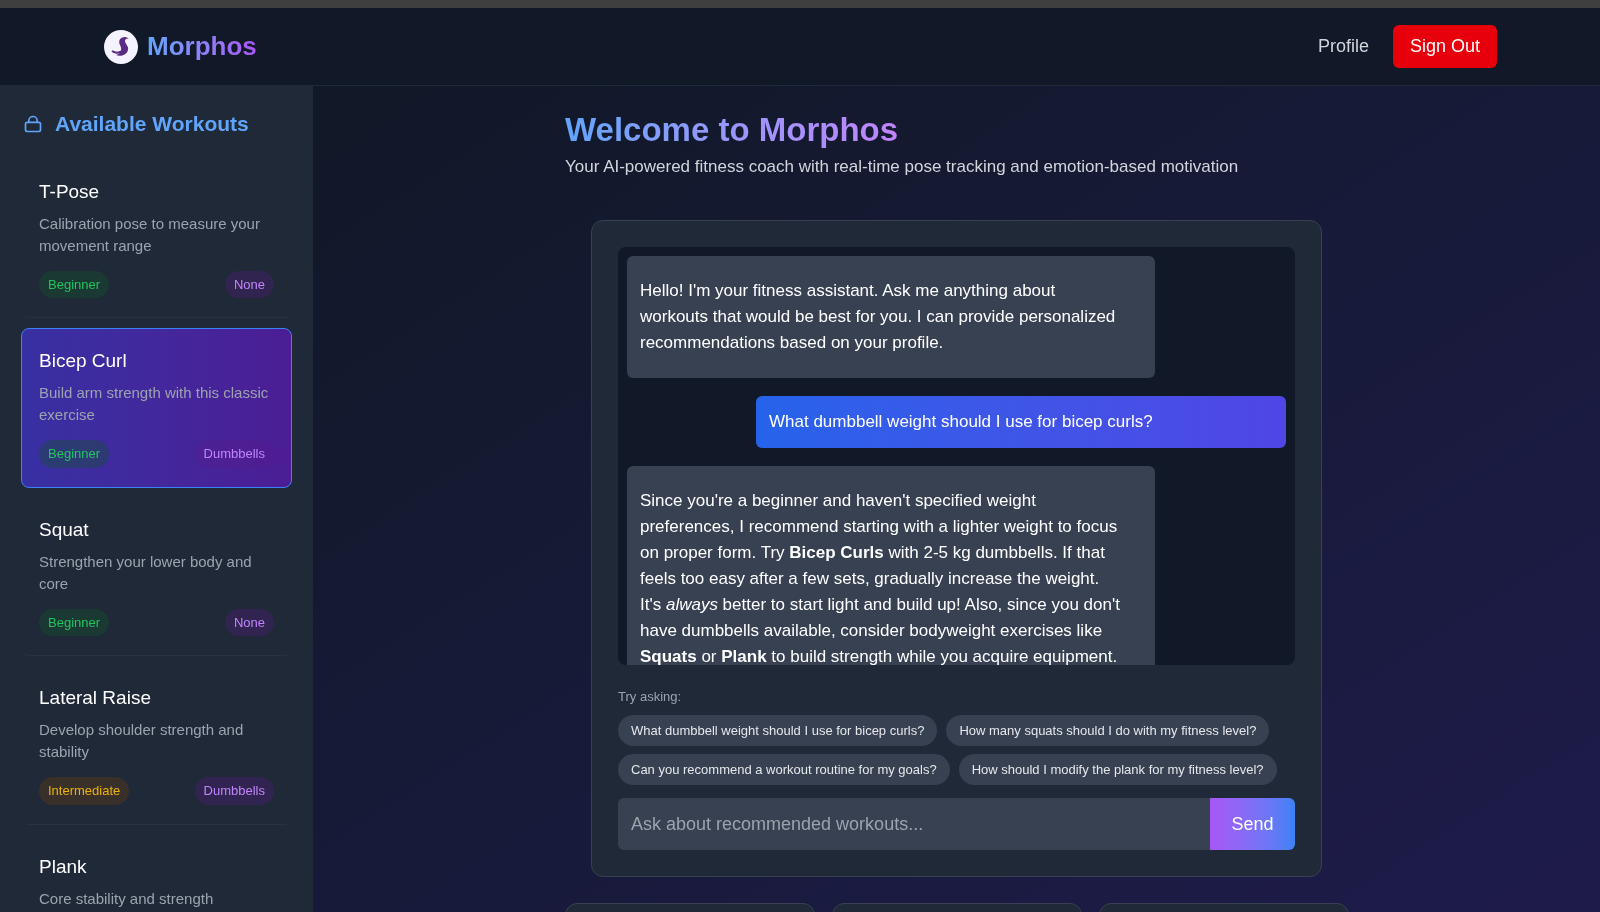  I want to click on suggestion-chip: Can you recommend a workout routine for my goals?, so click(784, 769).